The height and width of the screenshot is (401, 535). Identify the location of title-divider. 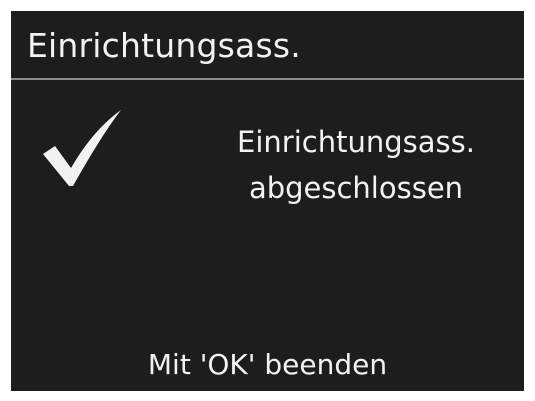
(267, 79).